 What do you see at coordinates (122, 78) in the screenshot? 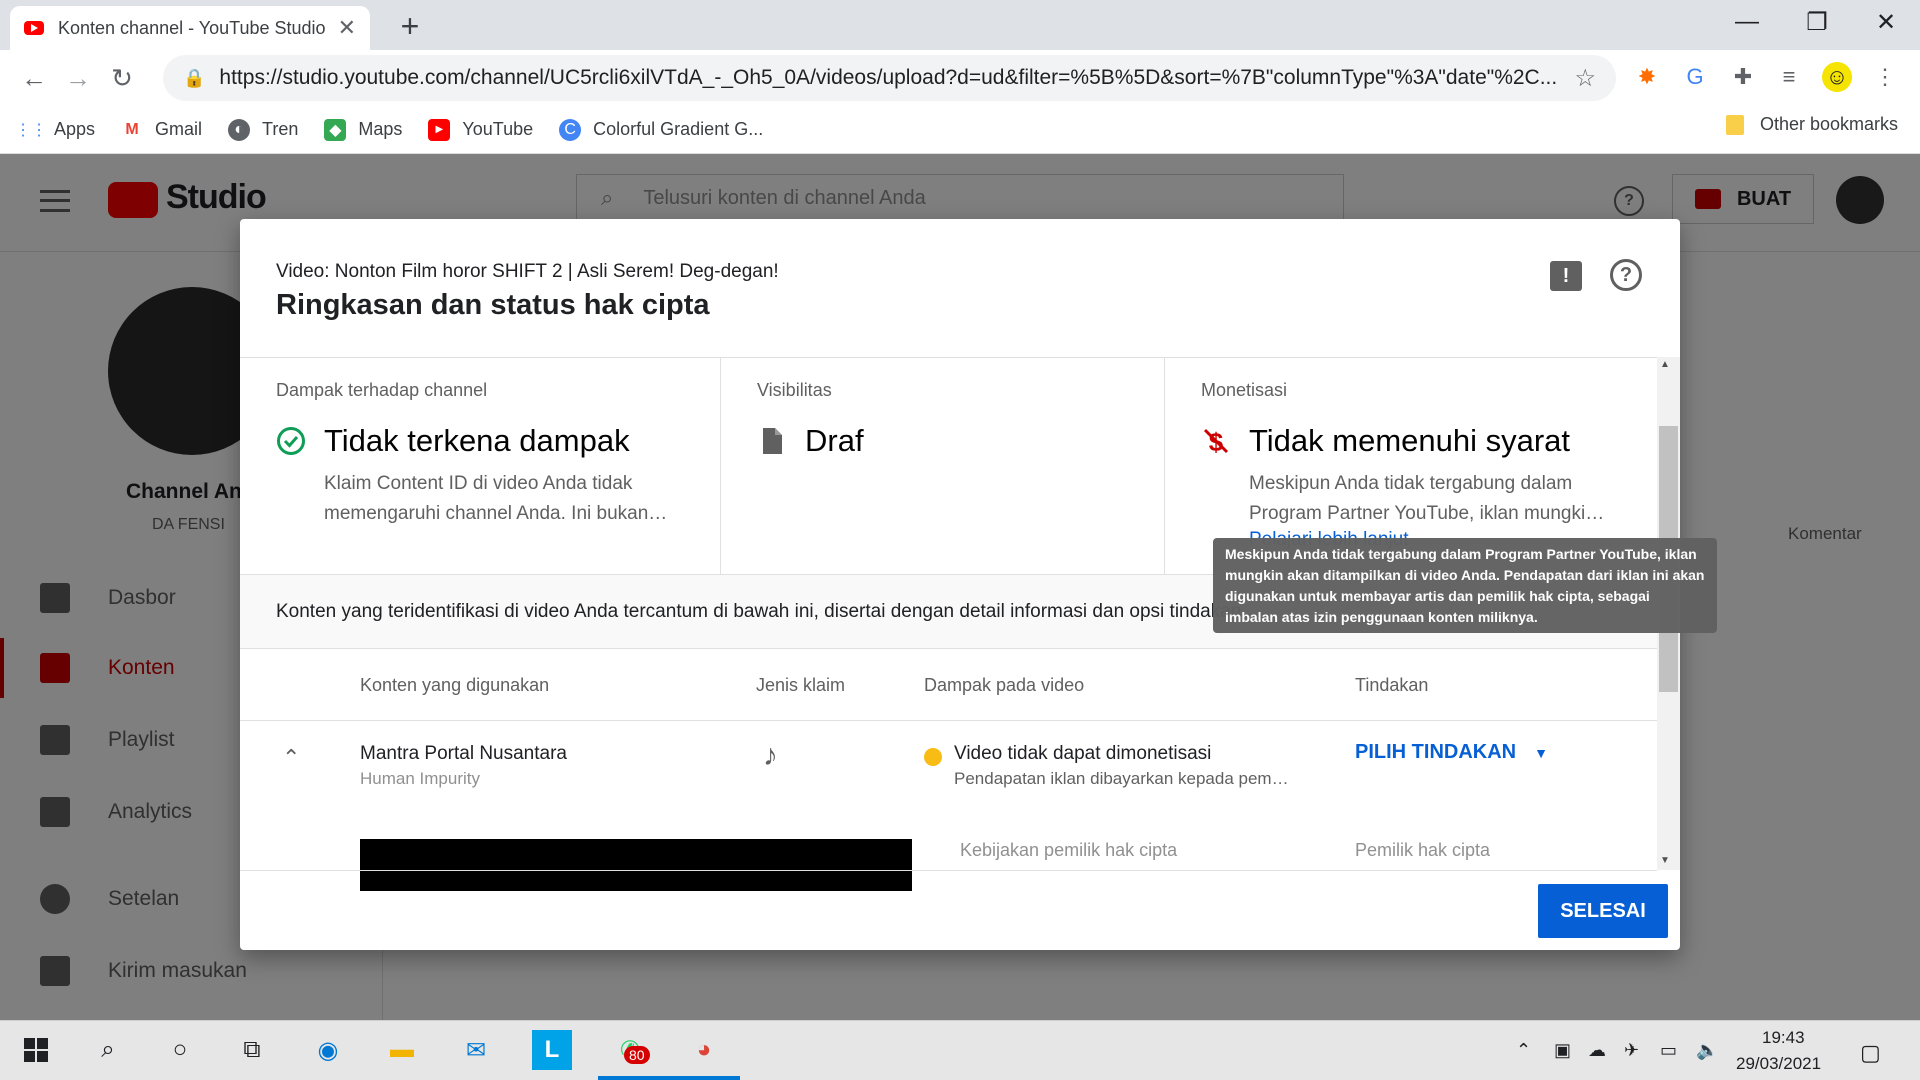
I see `reload-icon: ↻` at bounding box center [122, 78].